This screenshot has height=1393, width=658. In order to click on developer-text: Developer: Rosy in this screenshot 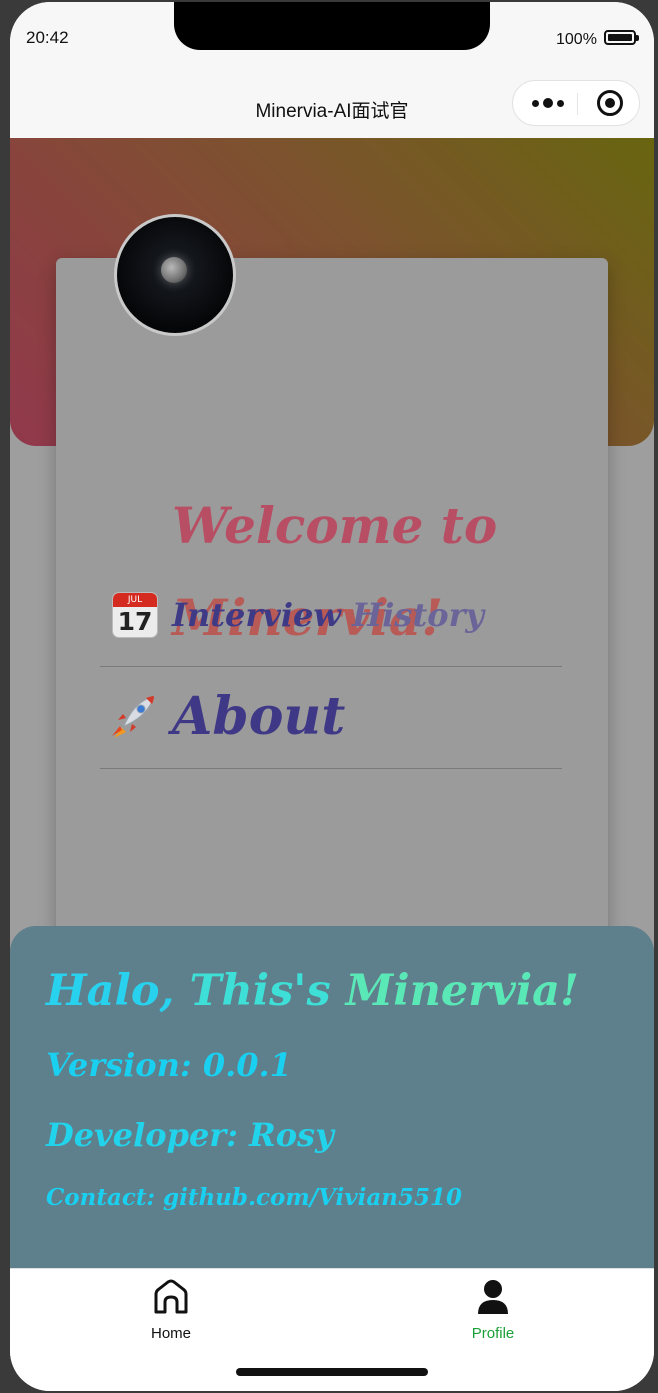, I will do `click(190, 1135)`.